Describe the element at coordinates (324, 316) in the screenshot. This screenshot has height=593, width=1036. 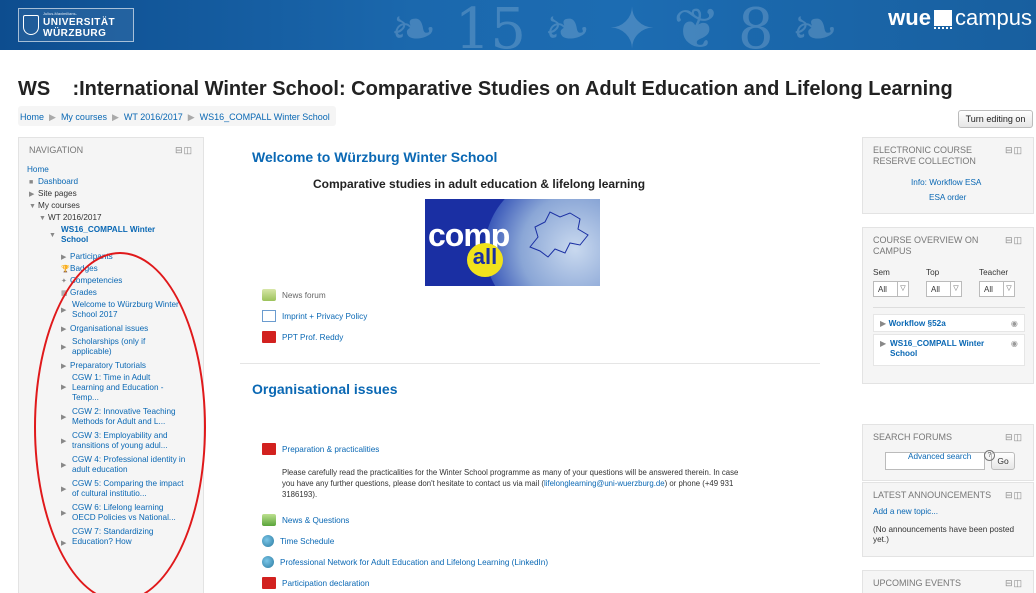
I see `activity-label: Imprint + Privacy Policy` at that location.